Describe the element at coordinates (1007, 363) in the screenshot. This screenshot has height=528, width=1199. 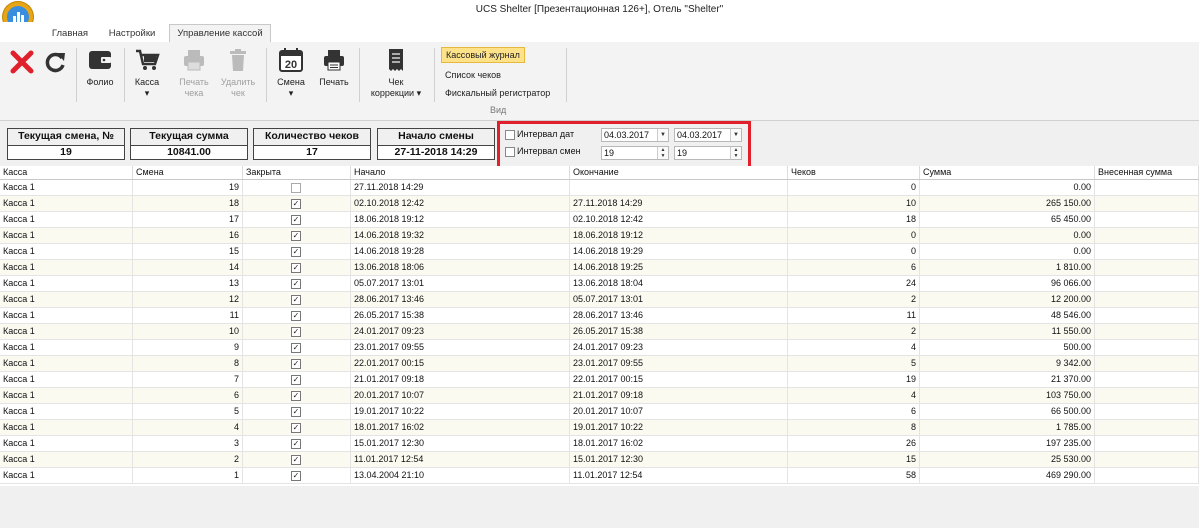
I see `table-cell-sum: 9 342.00` at that location.